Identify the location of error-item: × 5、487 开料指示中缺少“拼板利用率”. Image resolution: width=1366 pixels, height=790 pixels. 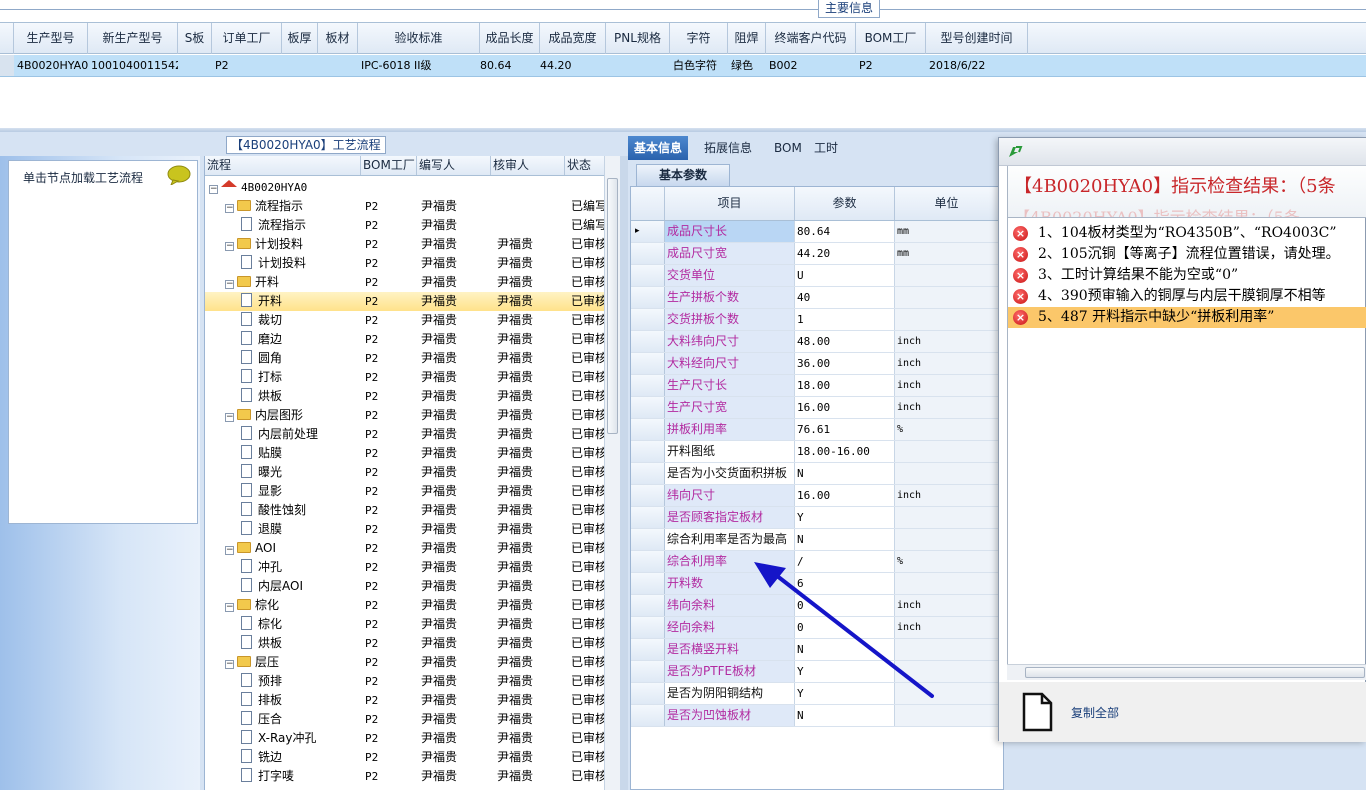
(1187, 317).